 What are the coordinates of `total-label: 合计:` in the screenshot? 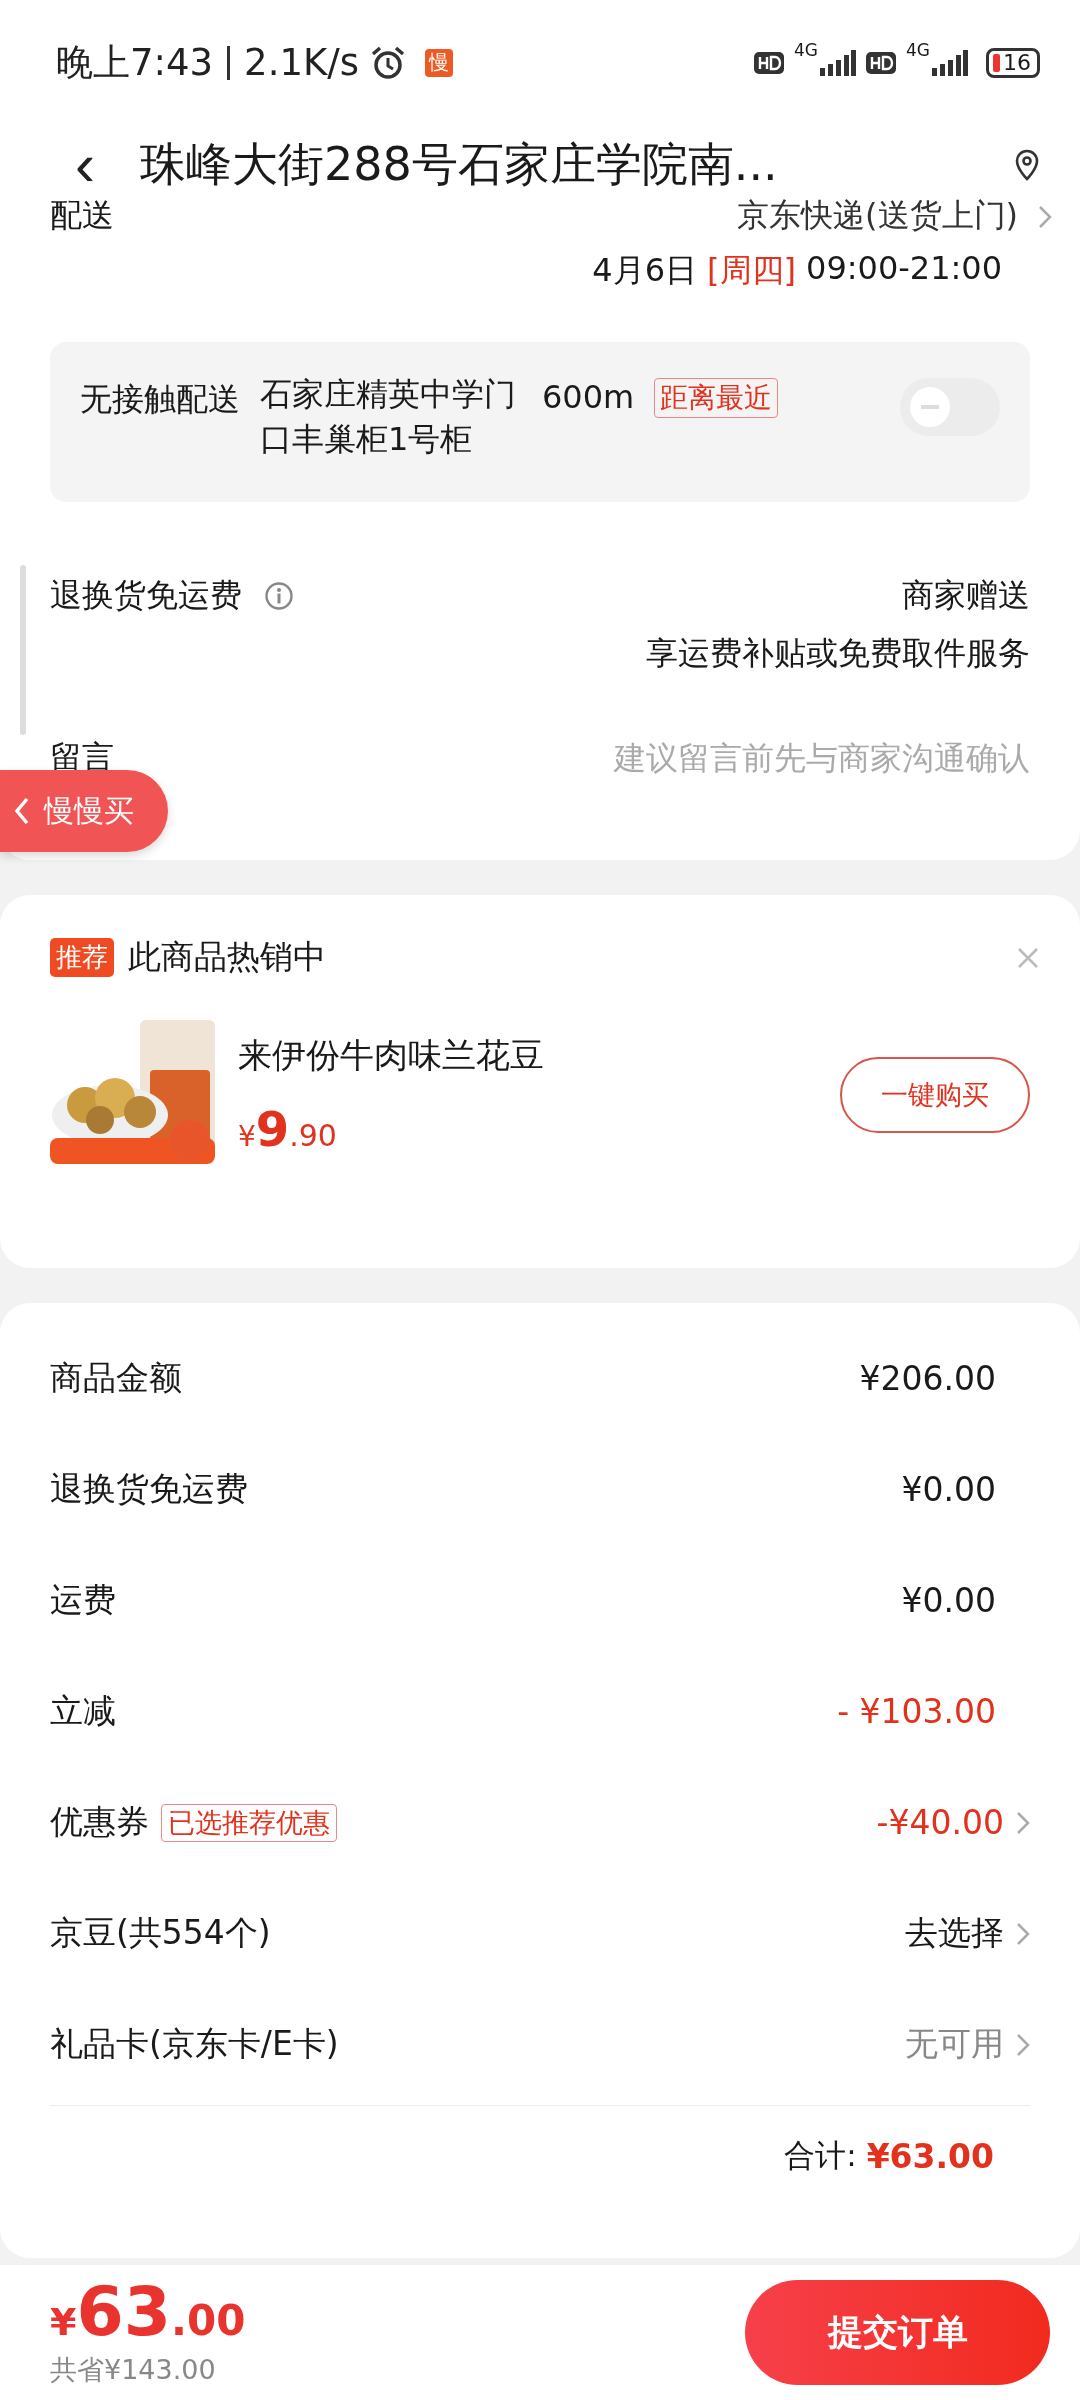 It's located at (820, 2155).